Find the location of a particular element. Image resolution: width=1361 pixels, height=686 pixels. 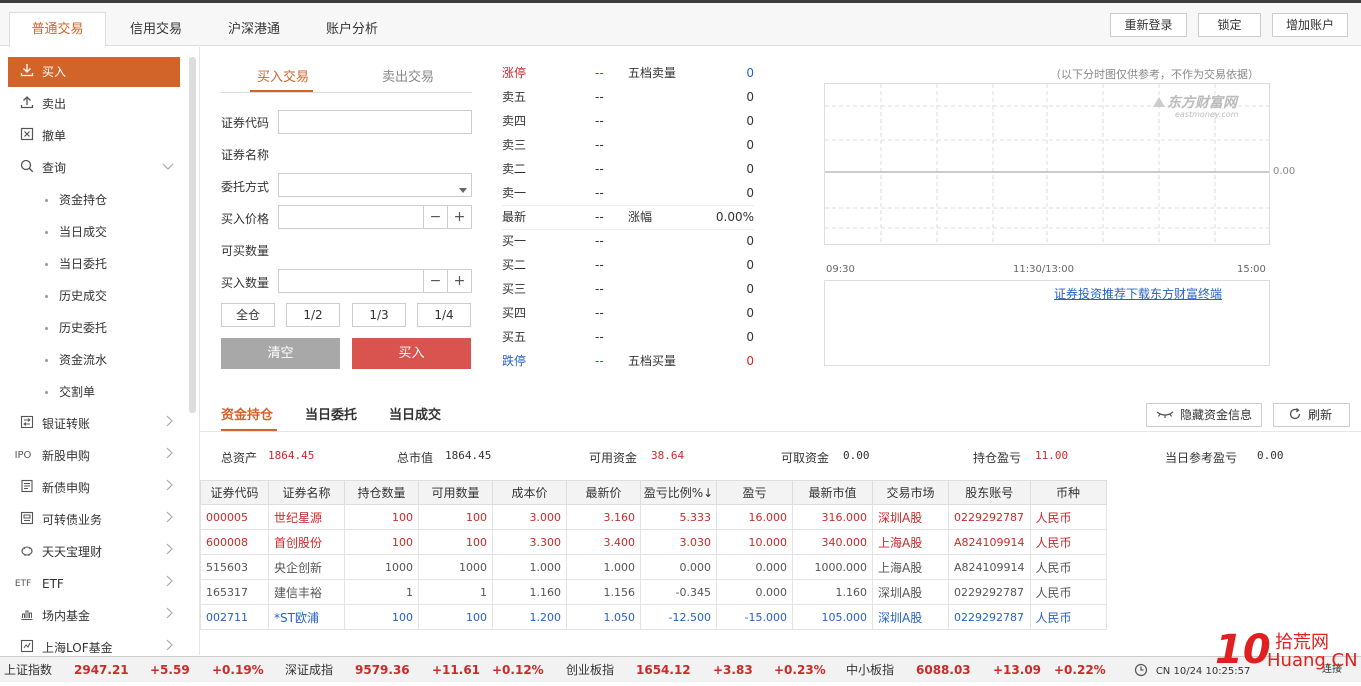

price-minus-button: − is located at coordinates (436, 217).